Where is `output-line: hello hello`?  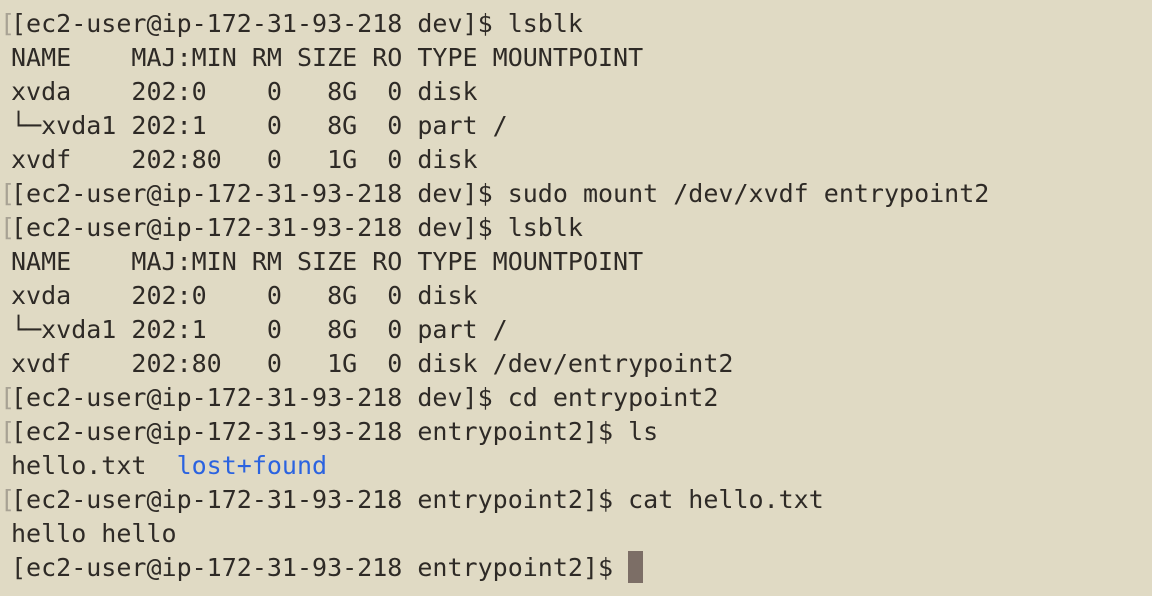
output-line: hello hello is located at coordinates (94, 533).